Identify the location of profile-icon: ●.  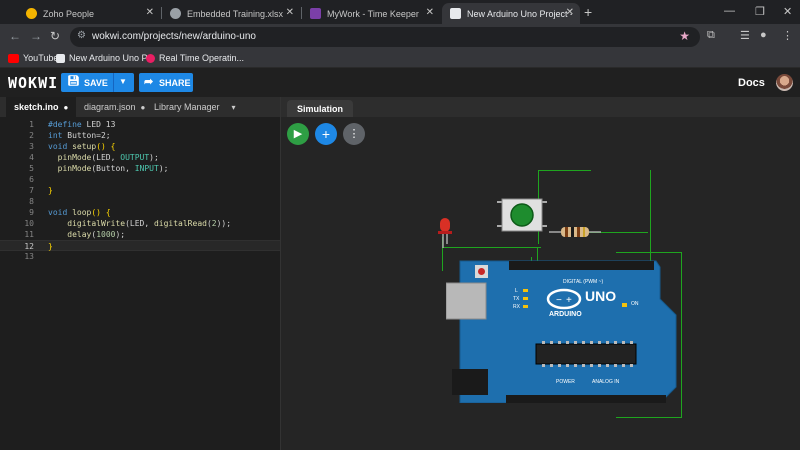
(763, 35).